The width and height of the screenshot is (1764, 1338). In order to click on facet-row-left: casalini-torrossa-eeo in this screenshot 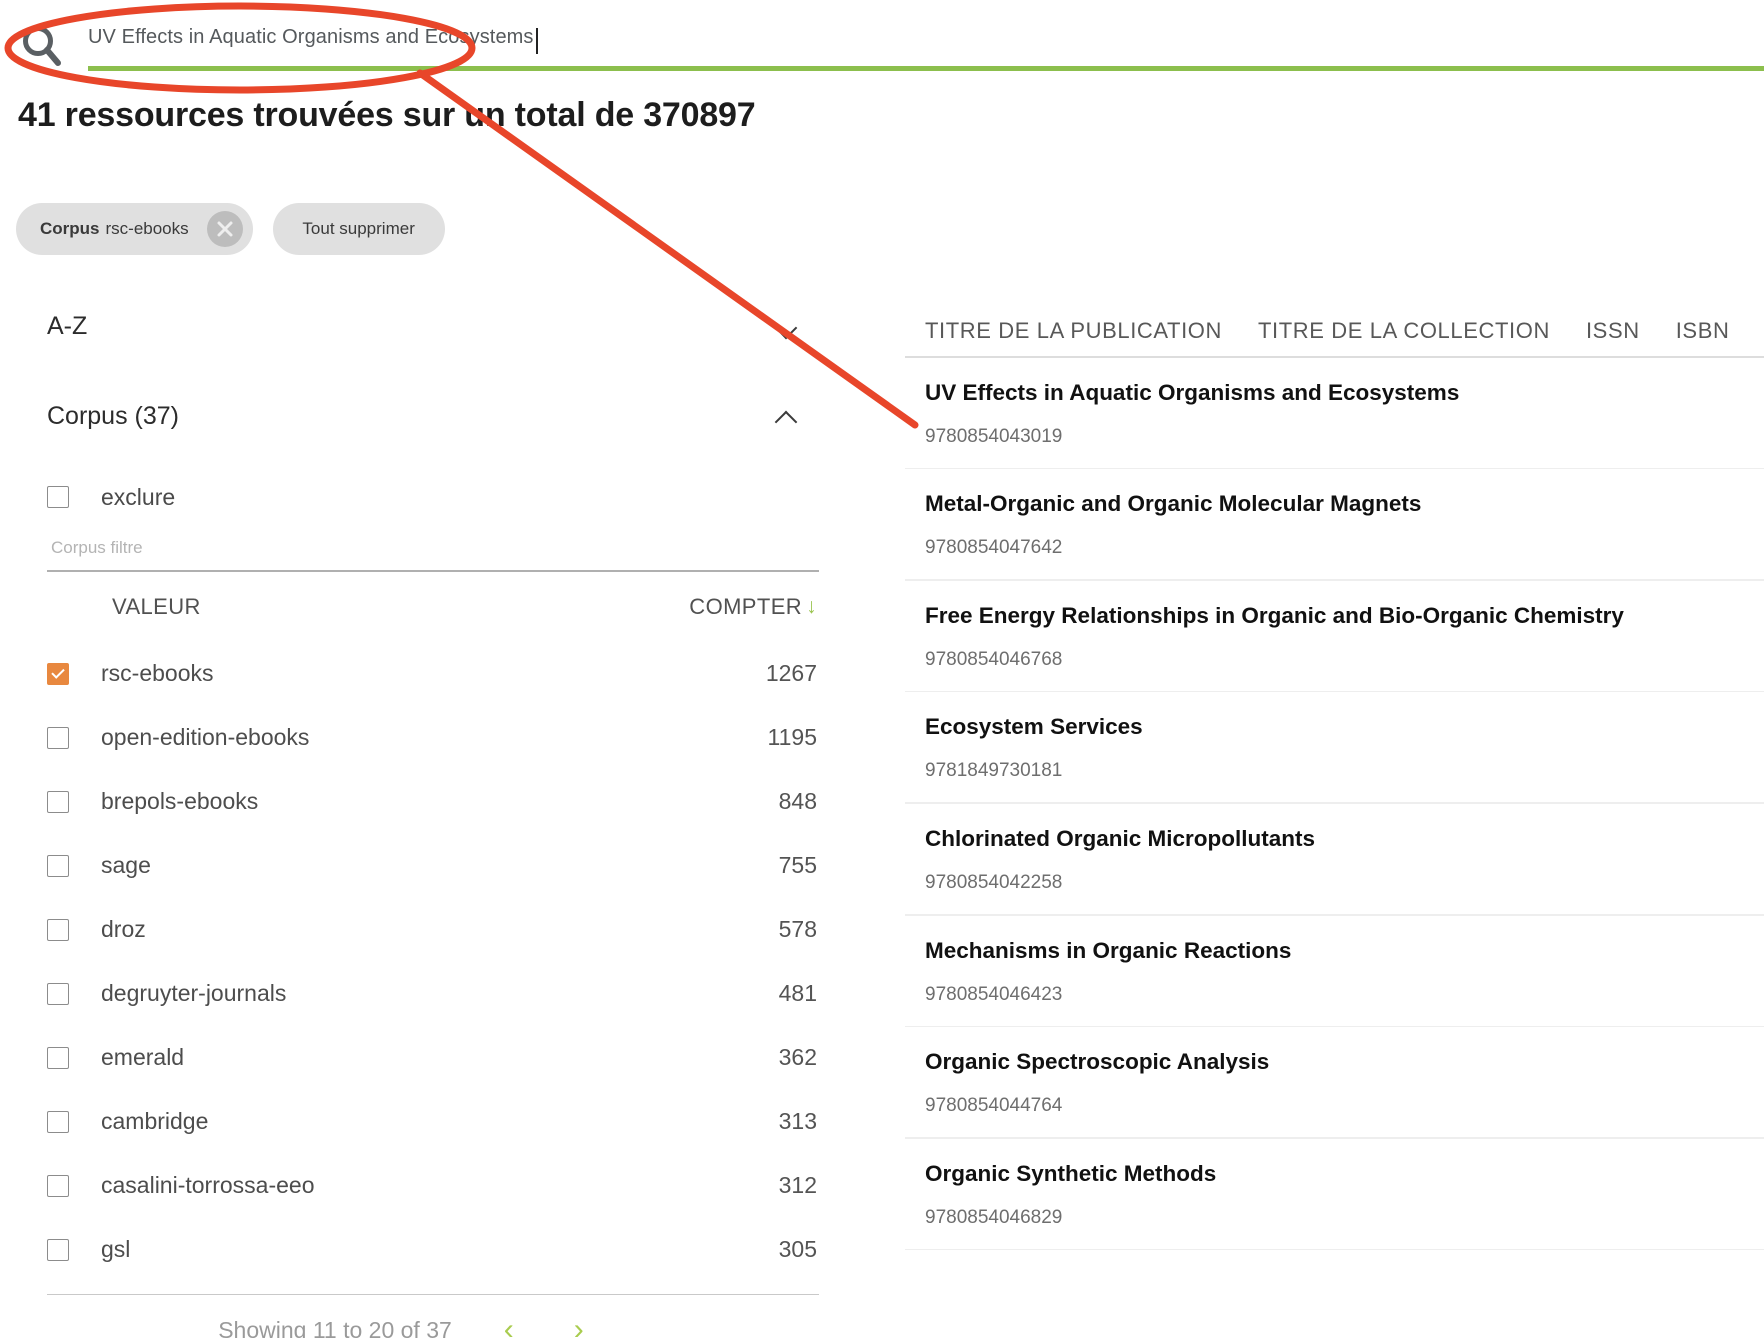, I will do `click(180, 1185)`.